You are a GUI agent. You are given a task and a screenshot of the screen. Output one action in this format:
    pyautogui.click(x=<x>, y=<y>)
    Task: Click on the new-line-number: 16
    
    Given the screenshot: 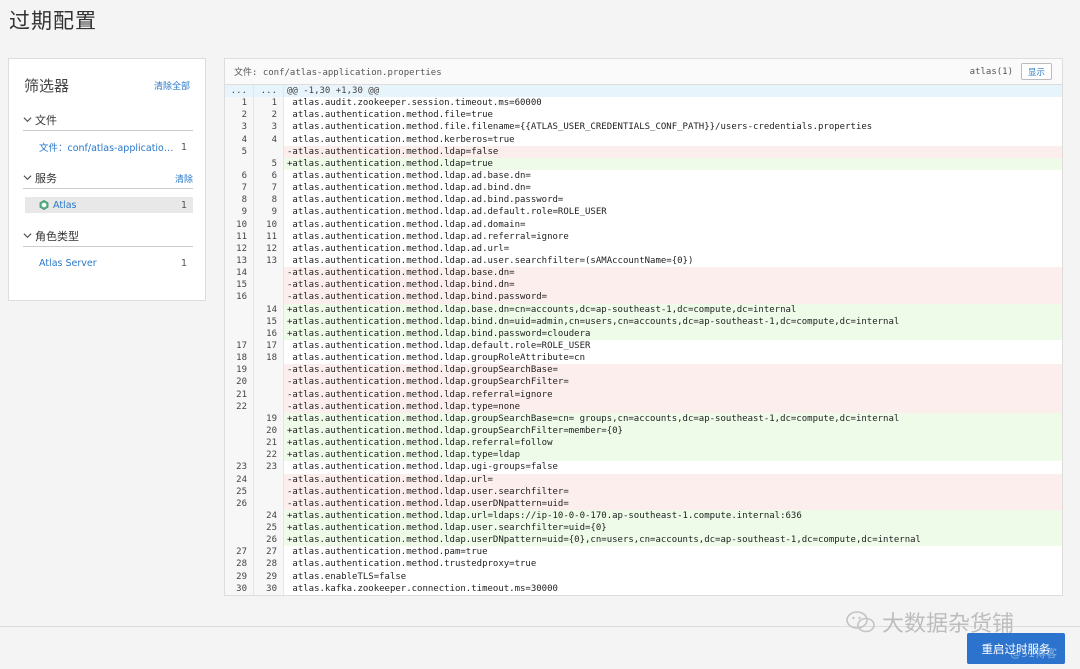 What is the action you would take?
    pyautogui.click(x=269, y=333)
    